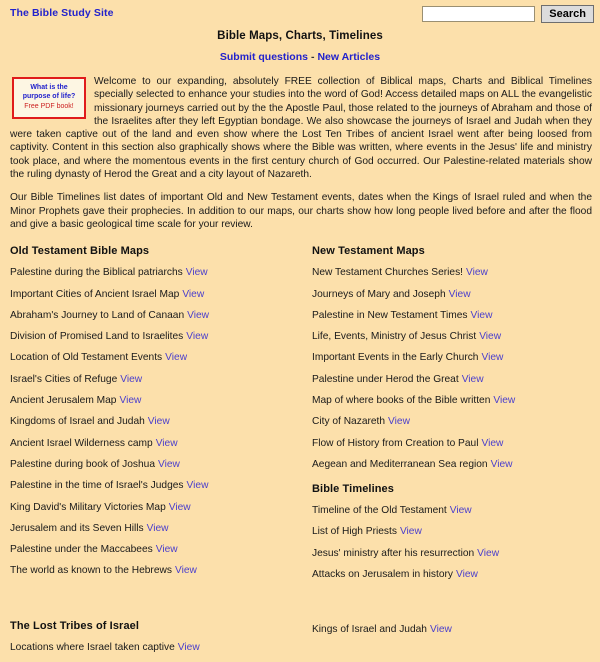 Image resolution: width=600 pixels, height=662 pixels. I want to click on list-item: City of Nazareth View, so click(453, 422).